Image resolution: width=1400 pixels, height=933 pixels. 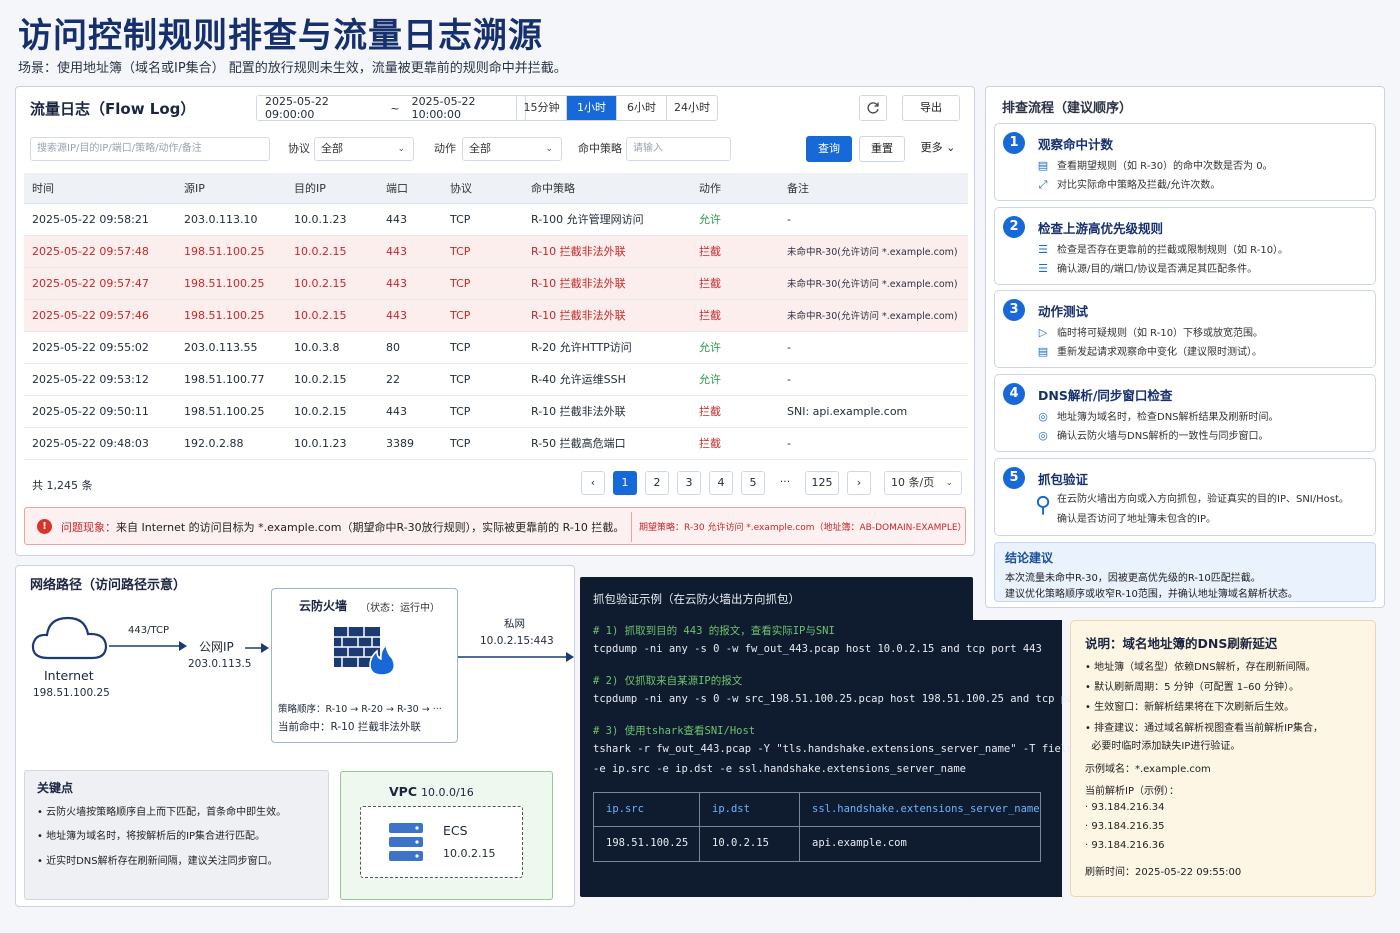 What do you see at coordinates (1157, 269) in the screenshot?
I see `step-line: 确认源/目的/端口/协议是否满足其匹配条件。` at bounding box center [1157, 269].